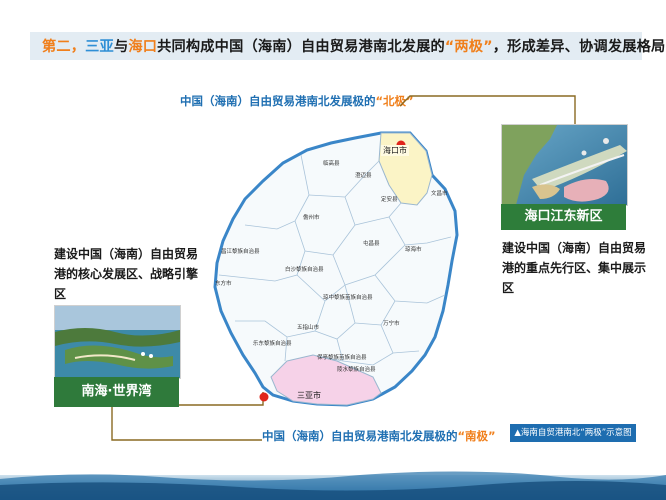 Image resolution: width=666 pixels, height=500 pixels. I want to click on north-pole-quote: “北极”, so click(394, 101).